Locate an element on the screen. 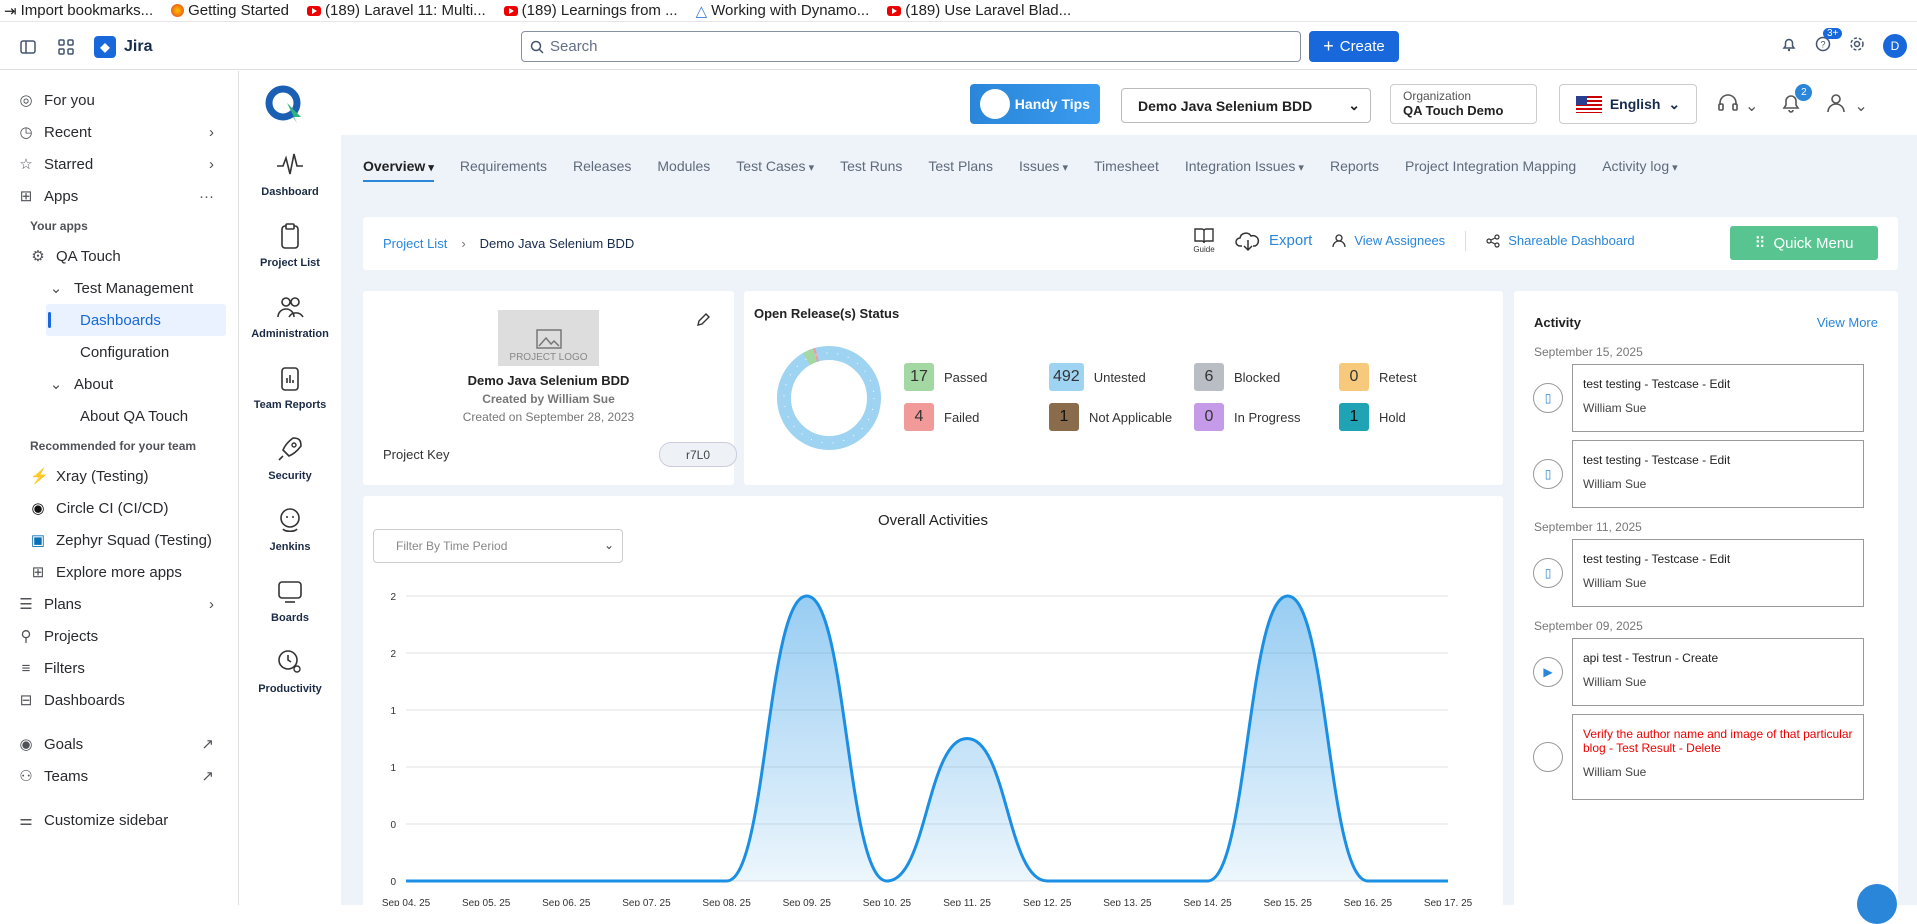  sidebar-item-about-qa-touch: About QA Touch is located at coordinates (119, 416).